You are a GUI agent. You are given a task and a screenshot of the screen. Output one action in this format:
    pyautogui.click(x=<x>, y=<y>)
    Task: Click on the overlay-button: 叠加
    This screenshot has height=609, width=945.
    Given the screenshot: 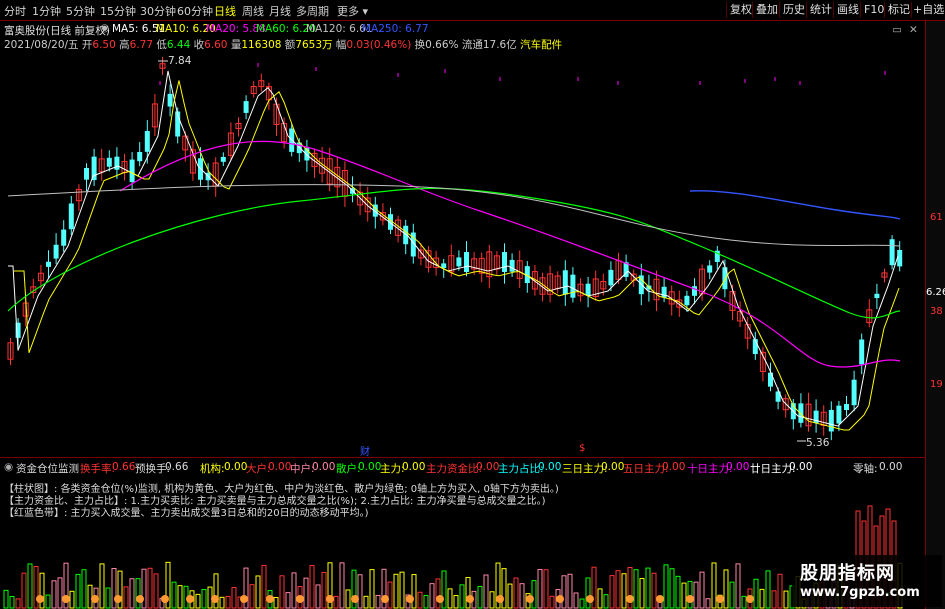 What is the action you would take?
    pyautogui.click(x=766, y=10)
    